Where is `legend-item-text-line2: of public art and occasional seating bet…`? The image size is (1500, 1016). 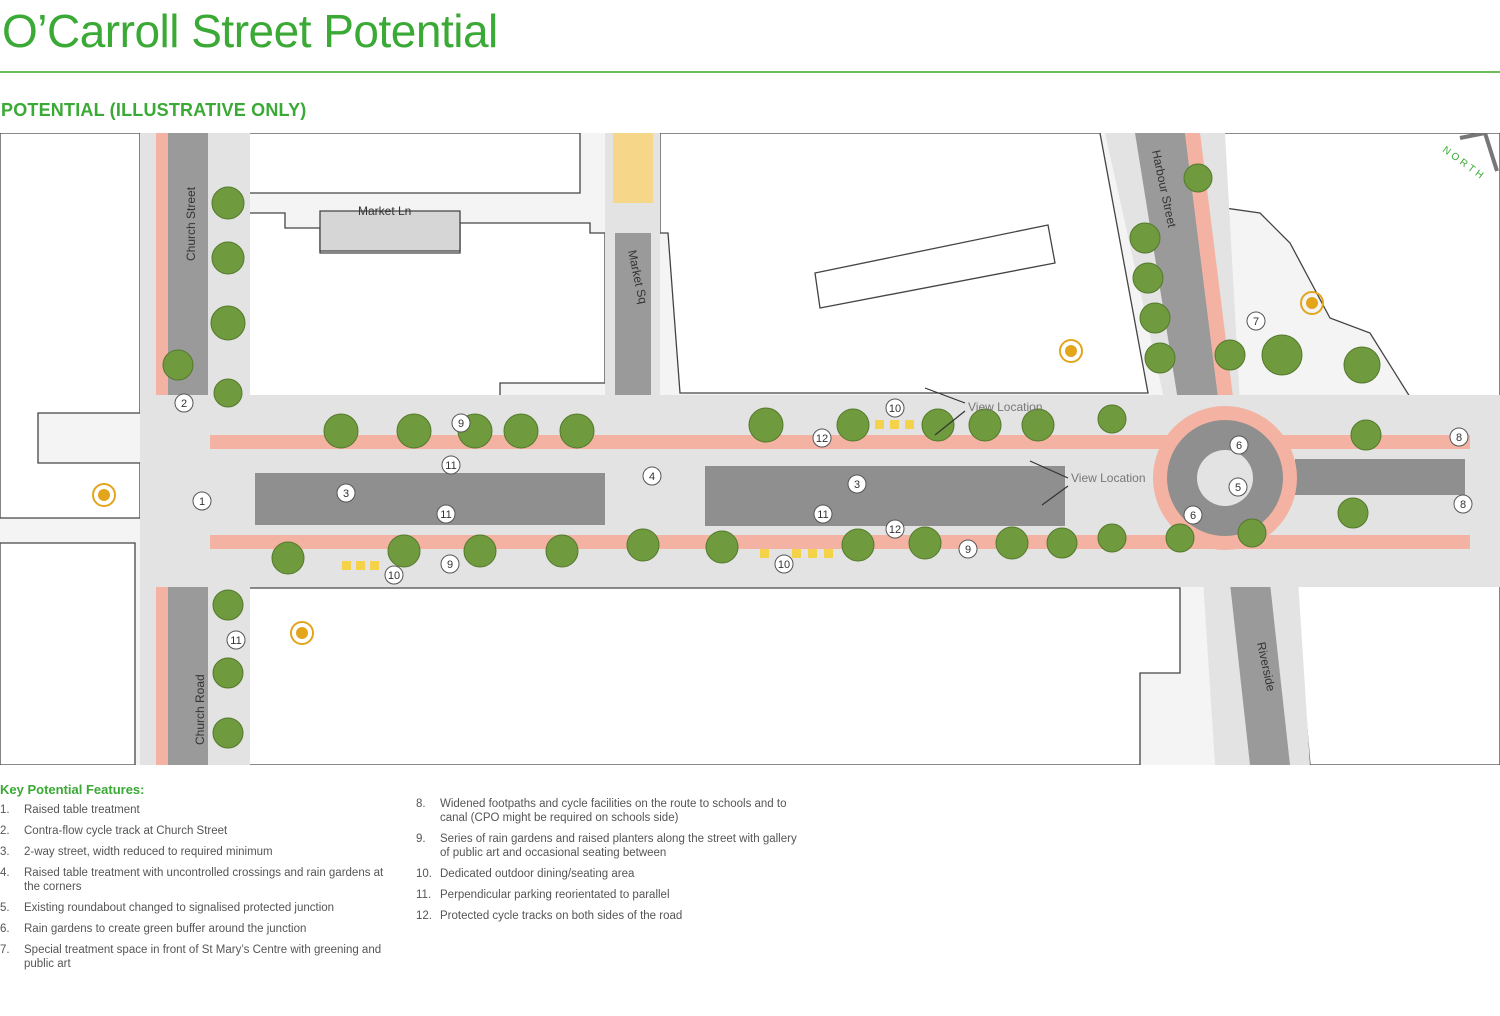 legend-item-text-line2: of public art and occasional seating bet… is located at coordinates (553, 853).